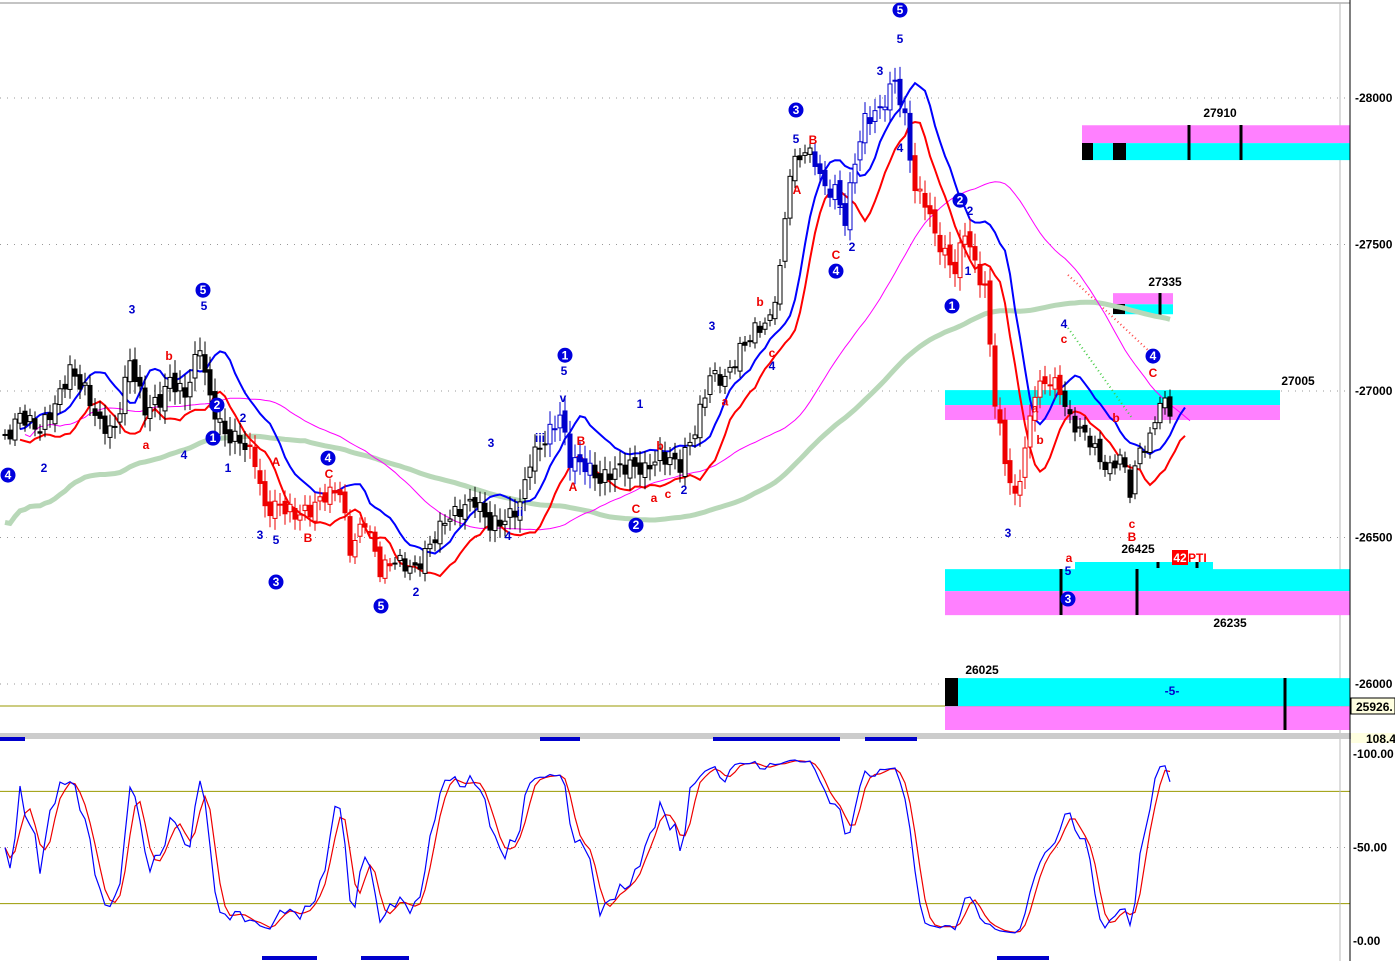 The image size is (1395, 961). I want to click on wave-label: C, so click(836, 255).